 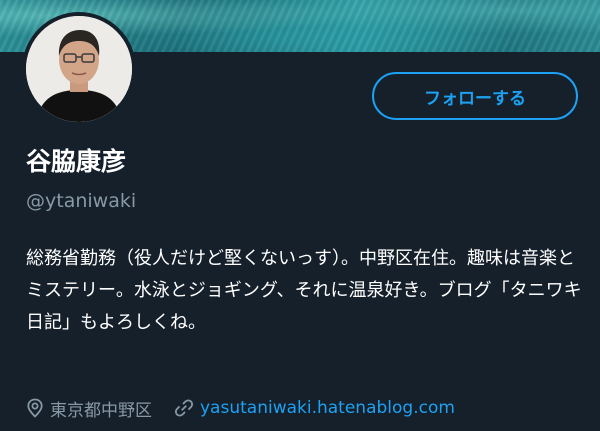 I want to click on link-icon, so click(x=184, y=408).